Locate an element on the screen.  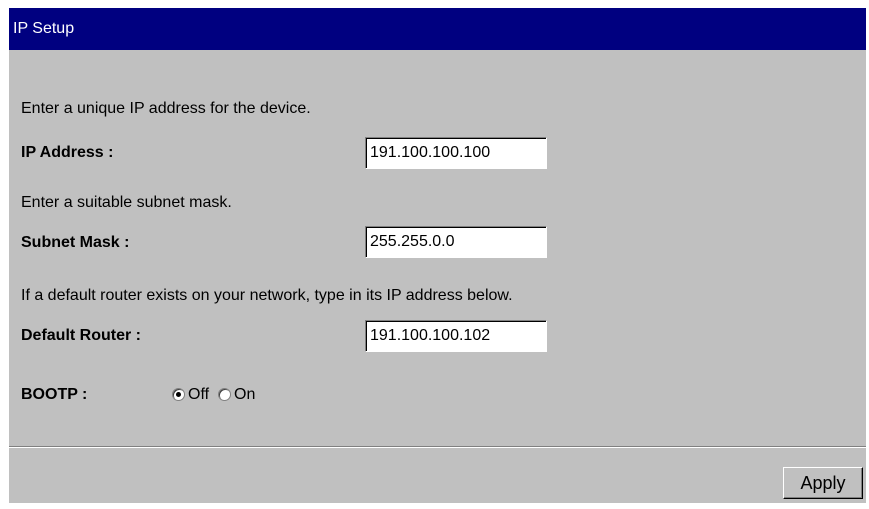
bootp-on-label: On is located at coordinates (245, 394).